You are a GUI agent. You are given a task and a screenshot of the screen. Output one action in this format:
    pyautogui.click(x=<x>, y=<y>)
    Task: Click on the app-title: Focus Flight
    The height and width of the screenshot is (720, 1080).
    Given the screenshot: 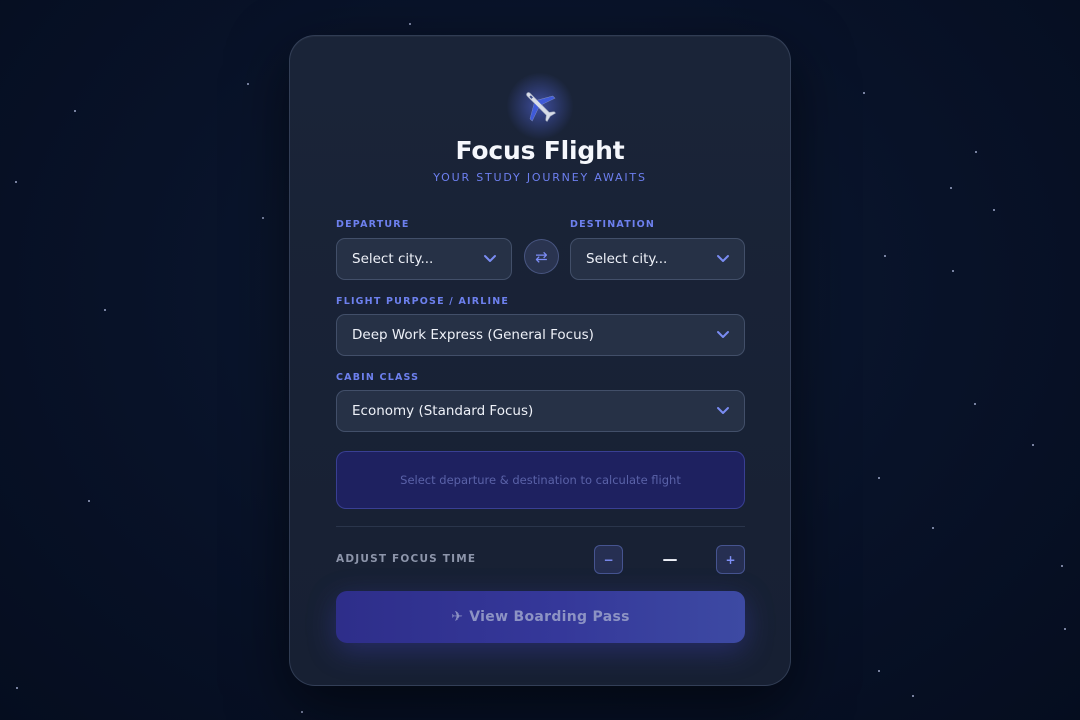 What is the action you would take?
    pyautogui.click(x=540, y=150)
    